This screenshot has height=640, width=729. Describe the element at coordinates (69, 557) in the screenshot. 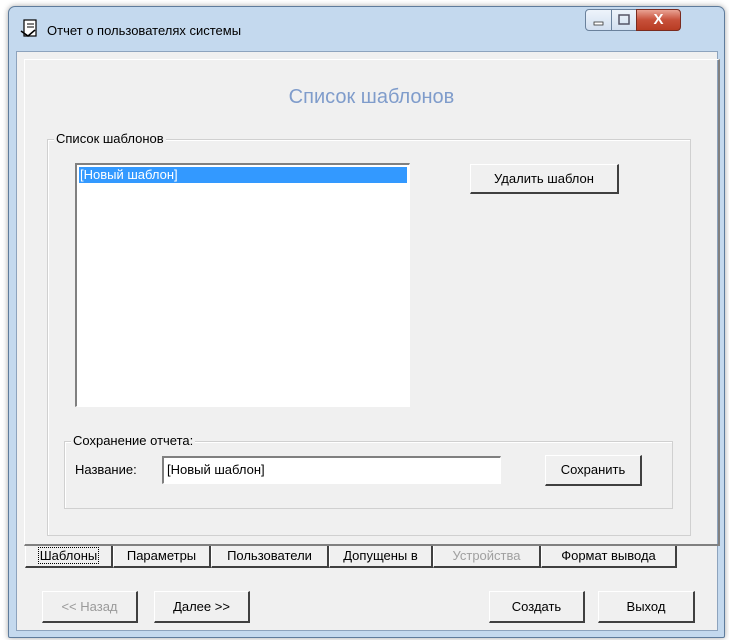

I see `tab-templates: Шаблоны` at that location.